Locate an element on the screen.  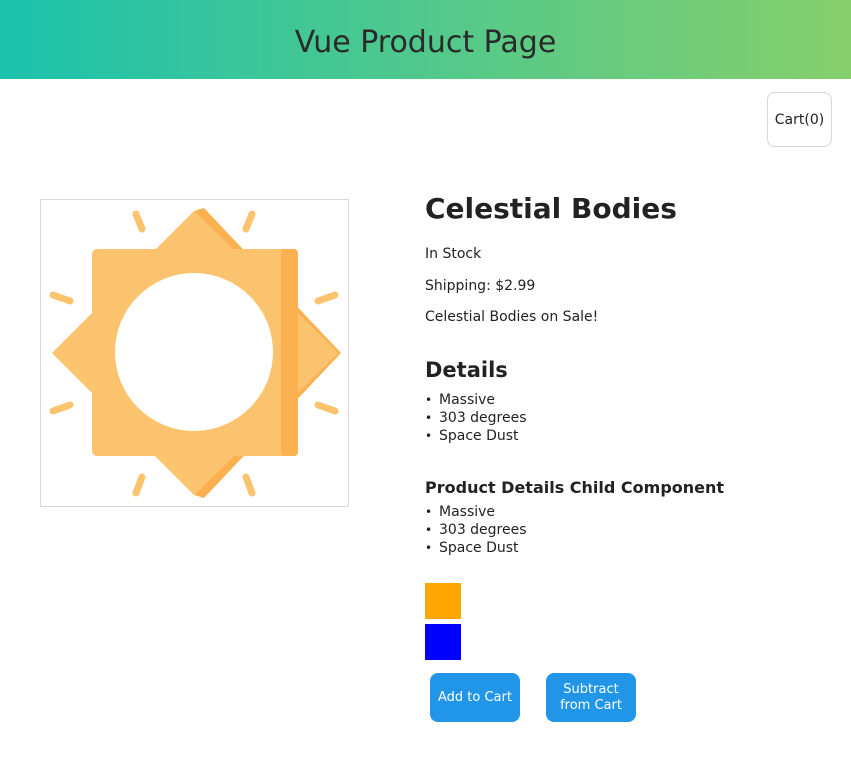
sun-center is located at coordinates (194, 352).